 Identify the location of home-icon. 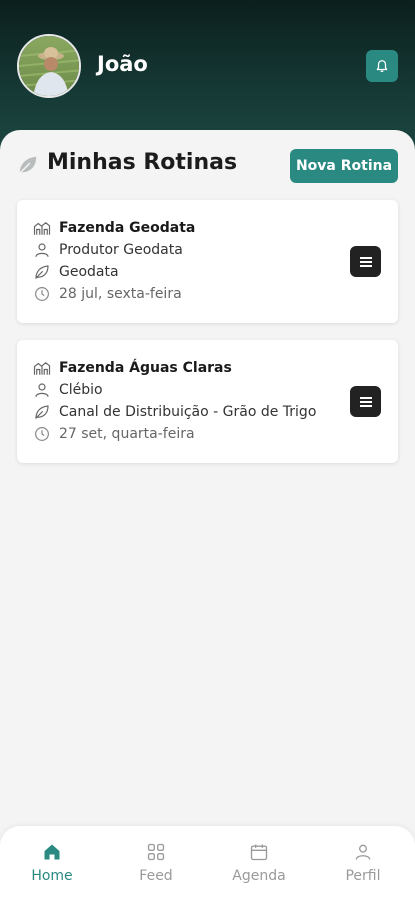
(52, 852).